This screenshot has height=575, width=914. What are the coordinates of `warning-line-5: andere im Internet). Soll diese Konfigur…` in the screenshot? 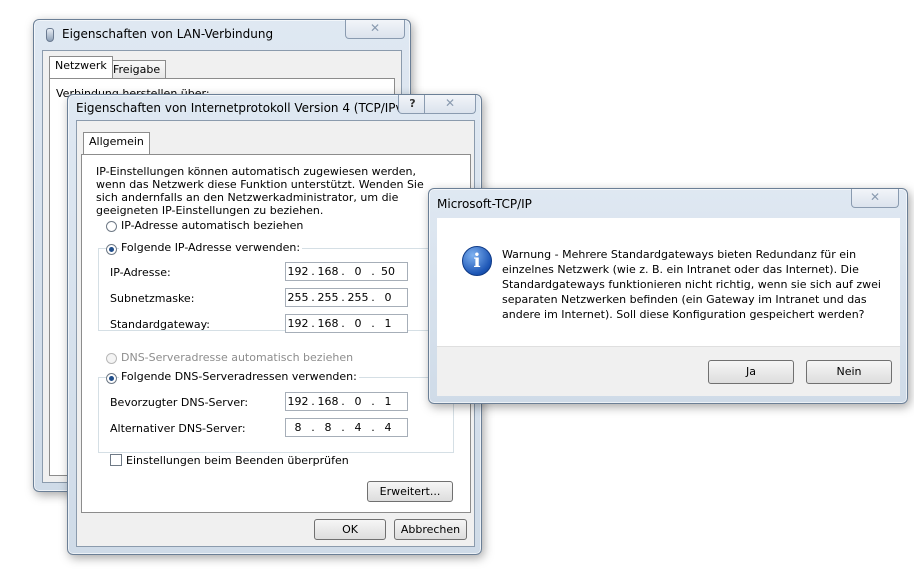 It's located at (683, 314).